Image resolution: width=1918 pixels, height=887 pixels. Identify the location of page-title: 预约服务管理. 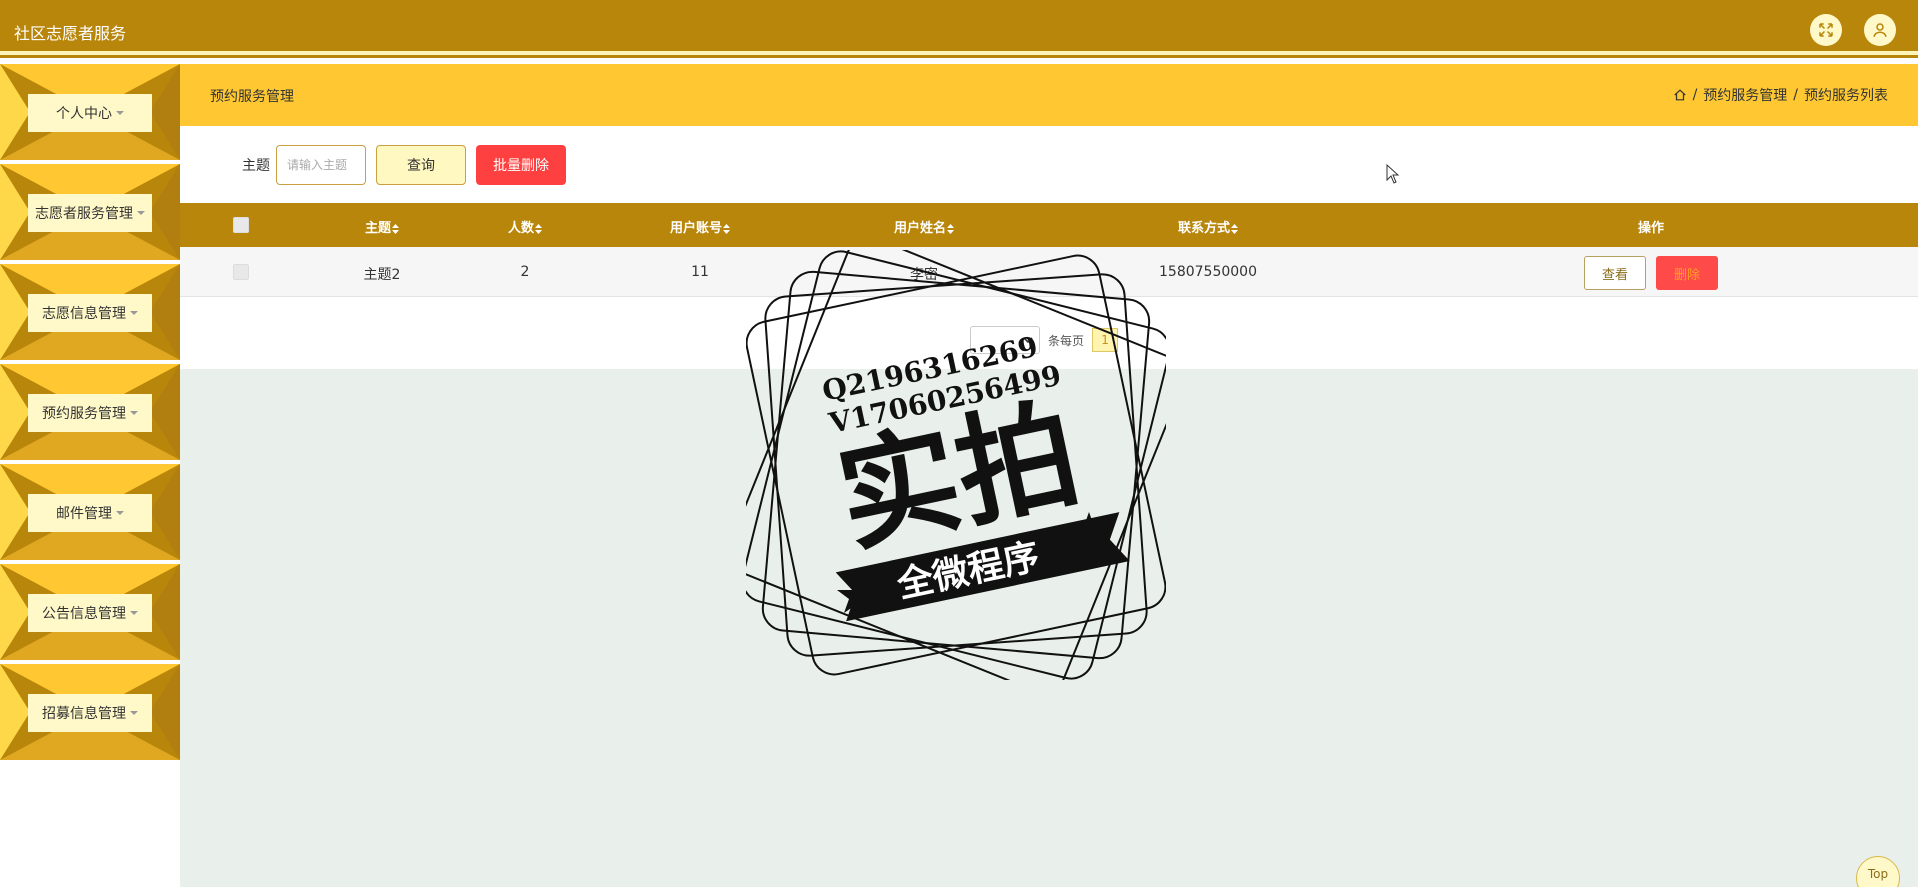
(252, 97).